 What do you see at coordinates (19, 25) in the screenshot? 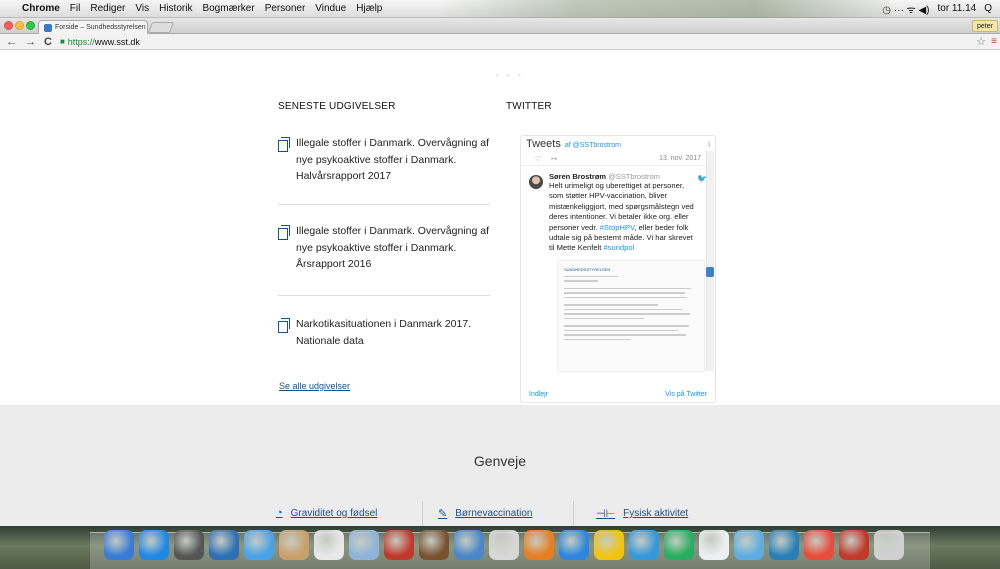
I see `minimize-window-icon` at bounding box center [19, 25].